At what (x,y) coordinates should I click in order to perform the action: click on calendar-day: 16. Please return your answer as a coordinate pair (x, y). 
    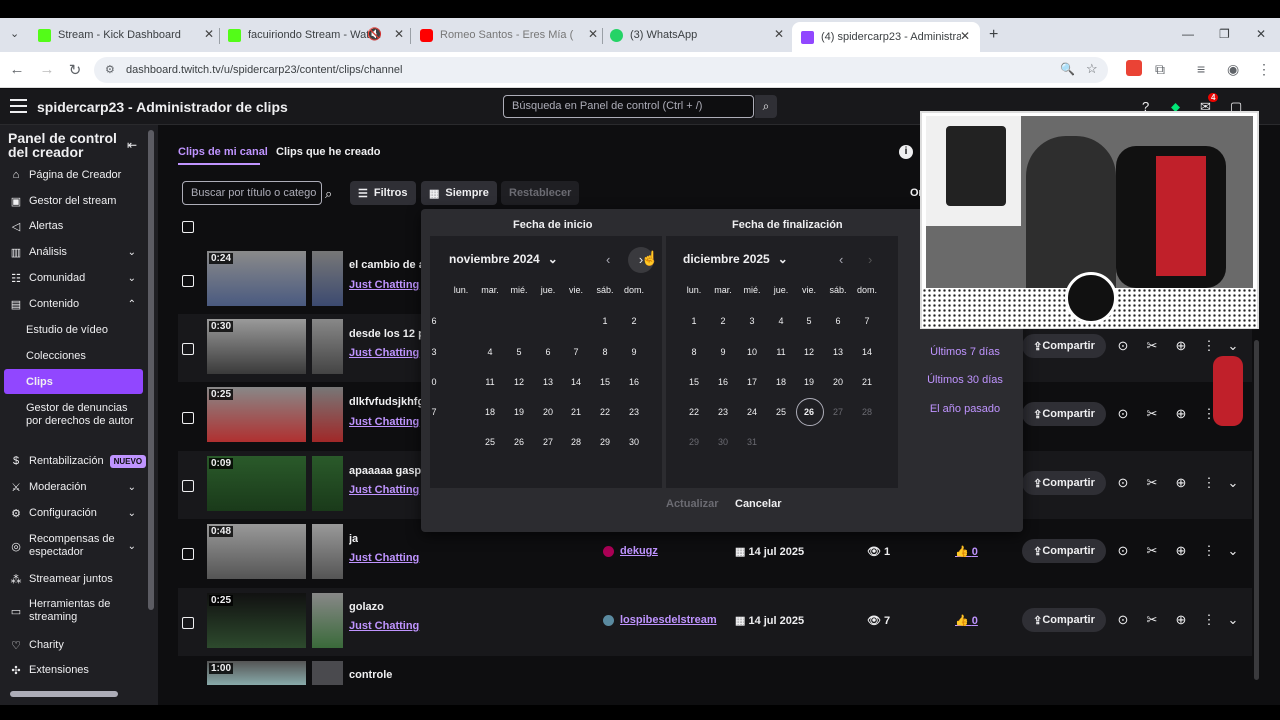
    Looking at the image, I should click on (723, 382).